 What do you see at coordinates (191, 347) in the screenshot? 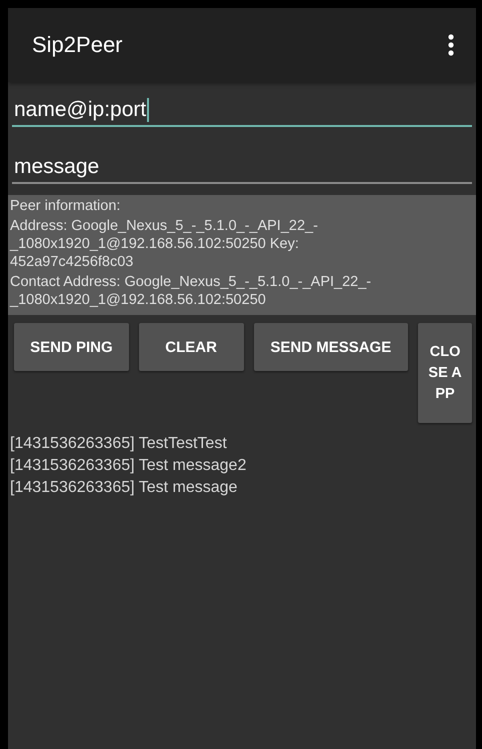
I see `action-button: CLEAR` at bounding box center [191, 347].